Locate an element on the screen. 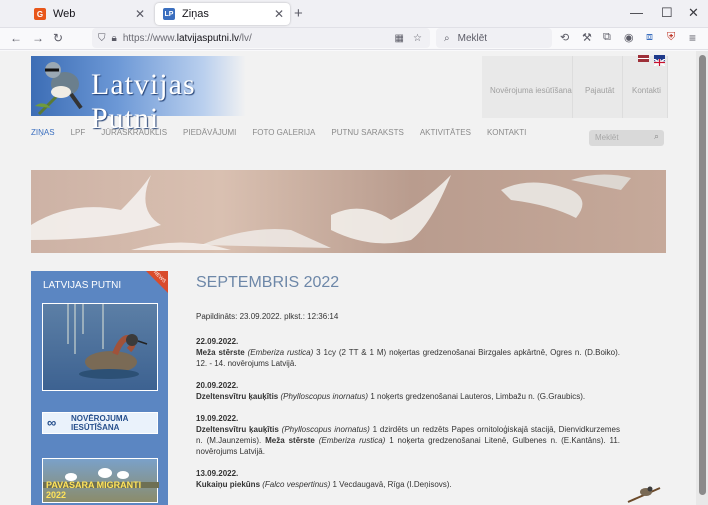  top-link-observation: Novērojuma iesūtīšana is located at coordinates (531, 90).